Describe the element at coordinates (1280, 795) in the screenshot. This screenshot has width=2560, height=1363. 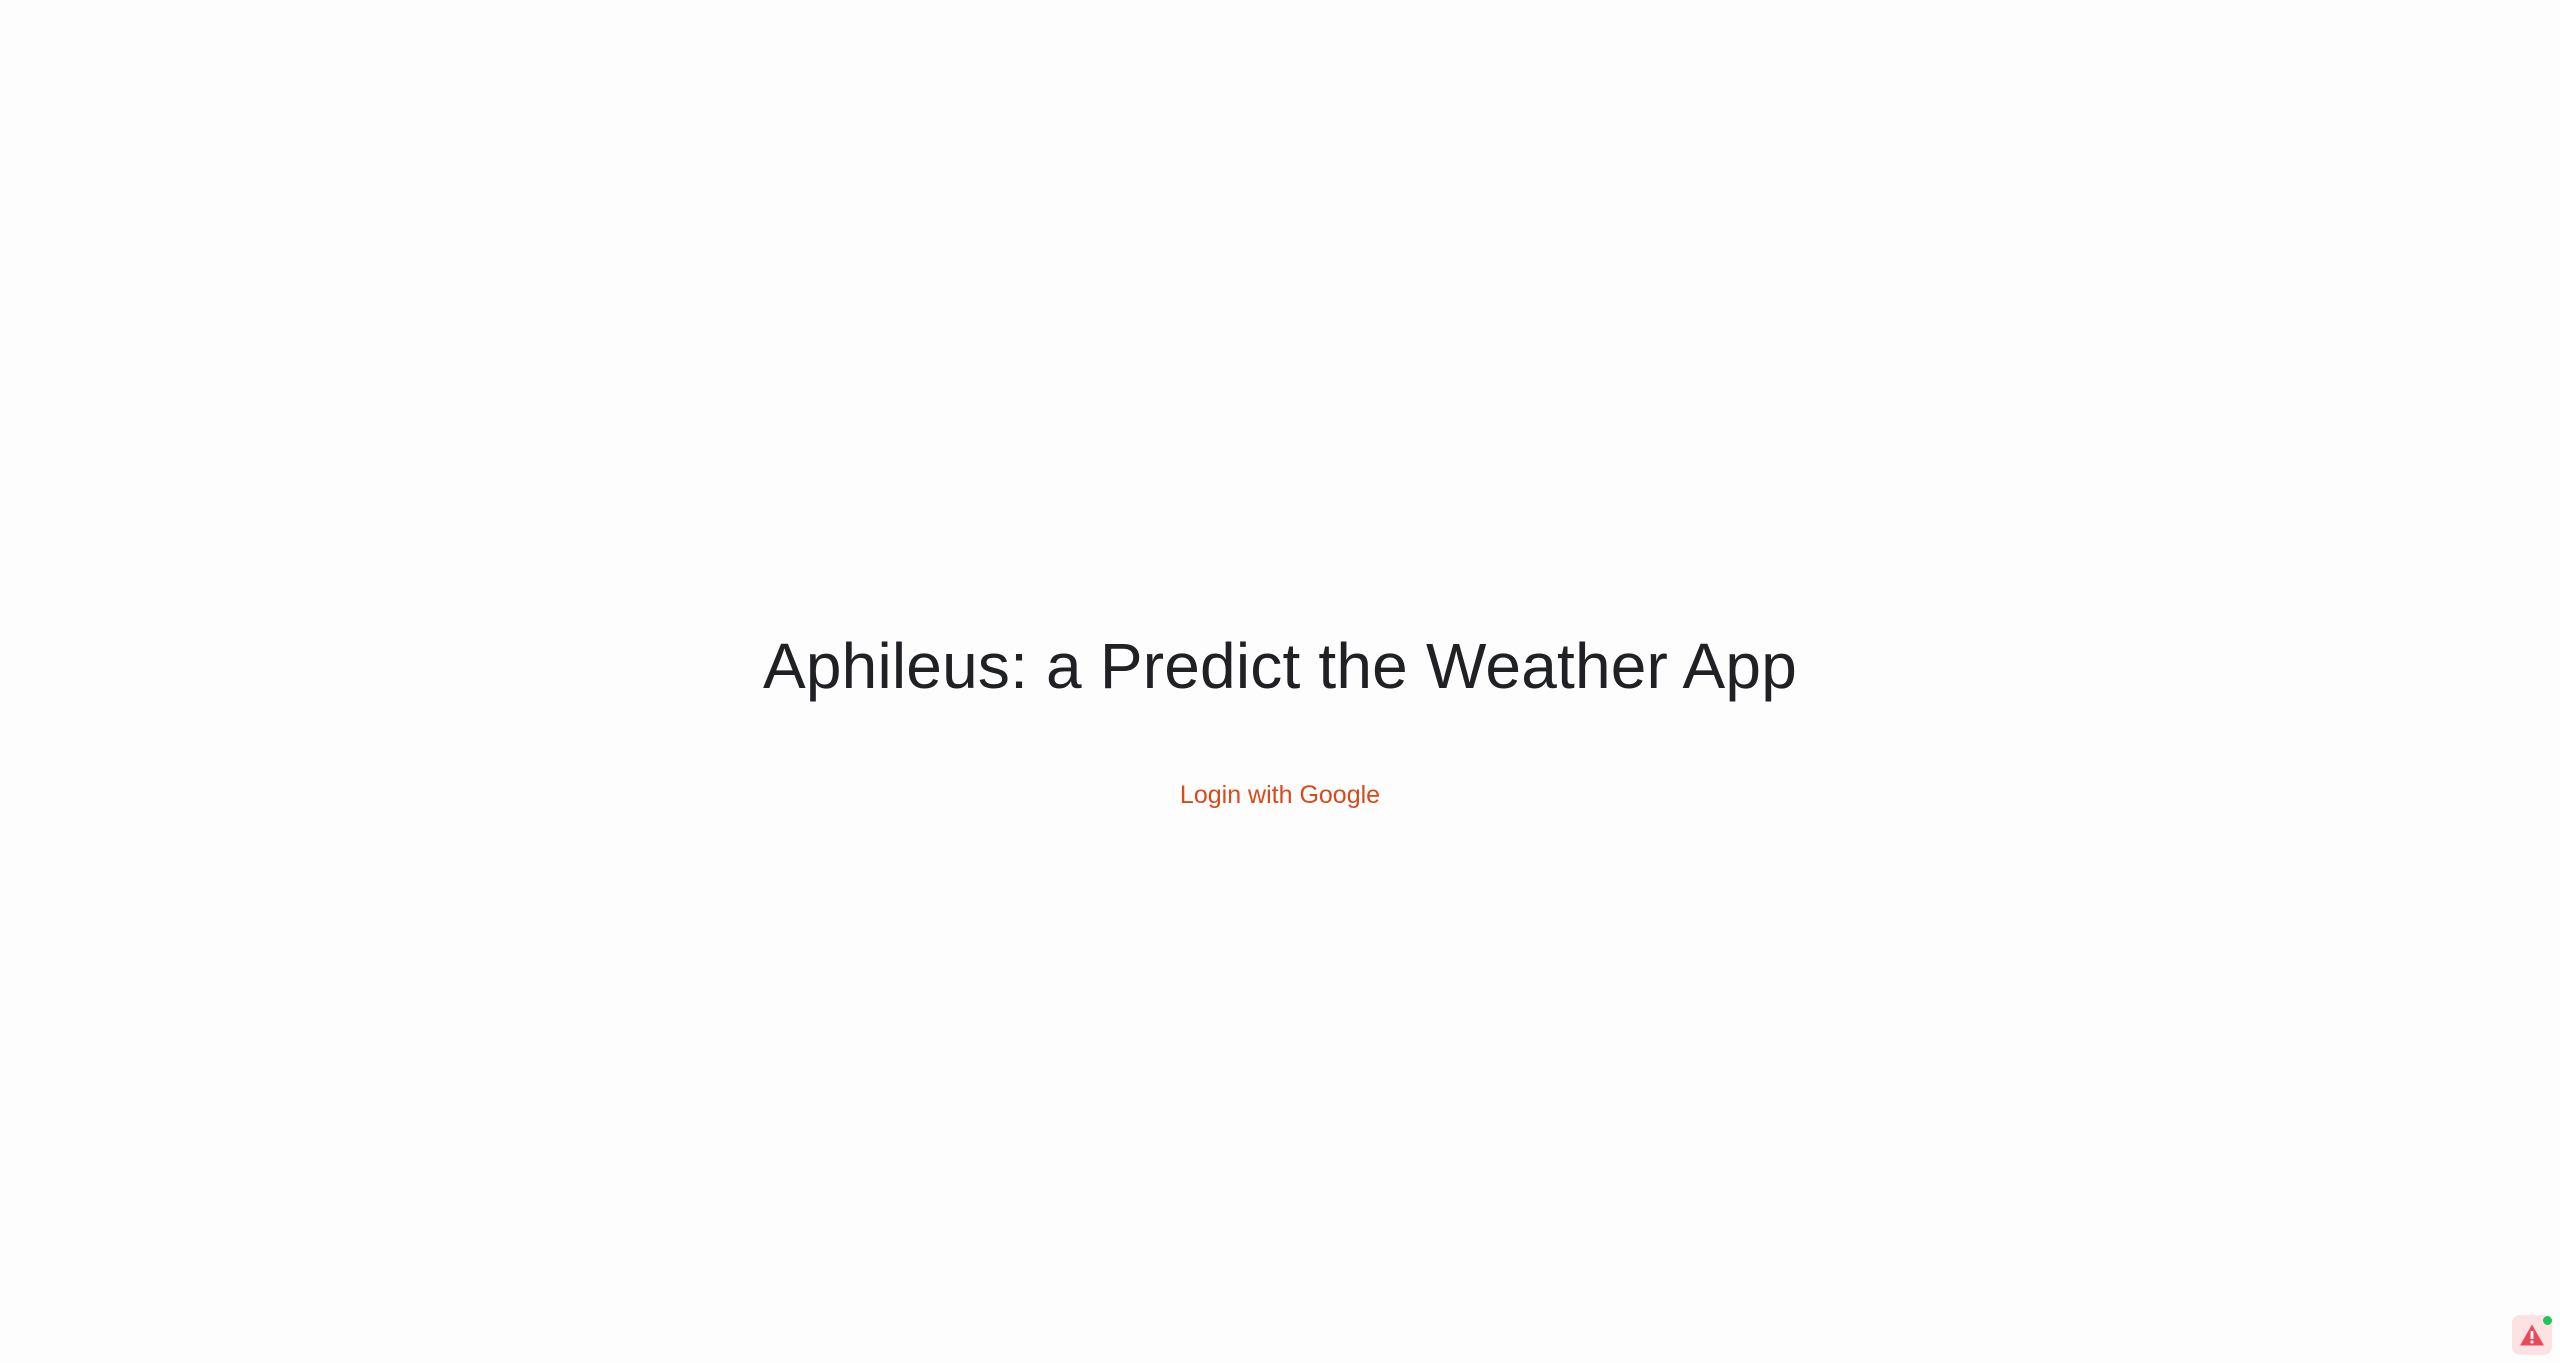
I see `login-with-google-link: Login with Google` at that location.